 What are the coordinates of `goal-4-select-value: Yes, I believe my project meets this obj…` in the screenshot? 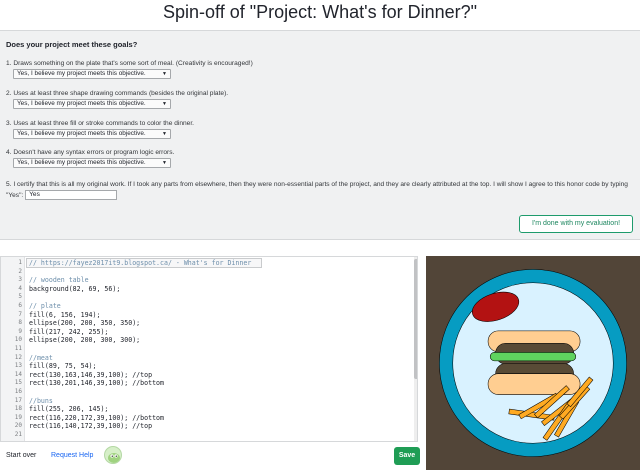 It's located at (81, 162).